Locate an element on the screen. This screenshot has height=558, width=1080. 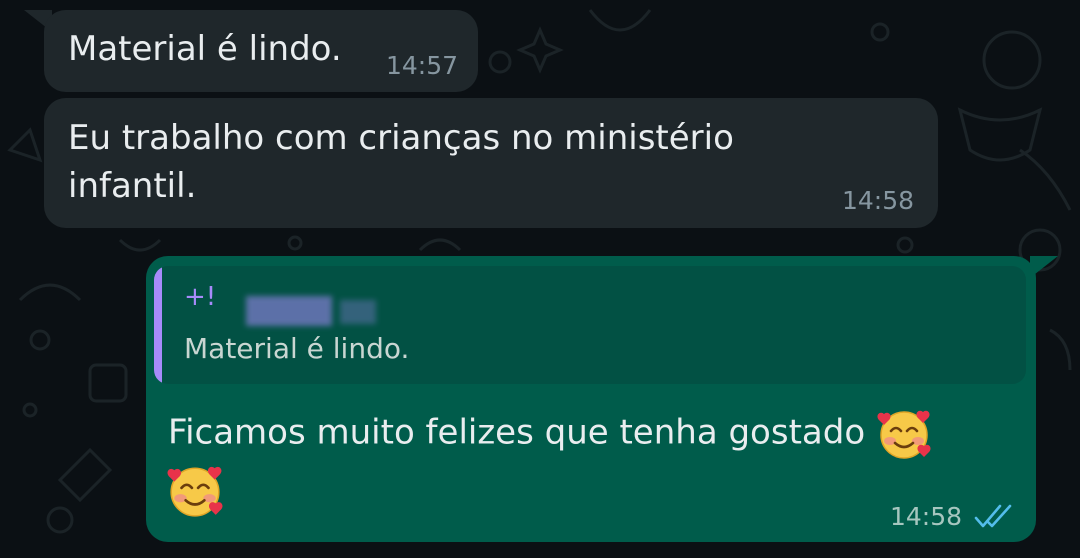
message-text-line-1: Ficamos muito felizes que tenha gostado is located at coordinates (550, 434).